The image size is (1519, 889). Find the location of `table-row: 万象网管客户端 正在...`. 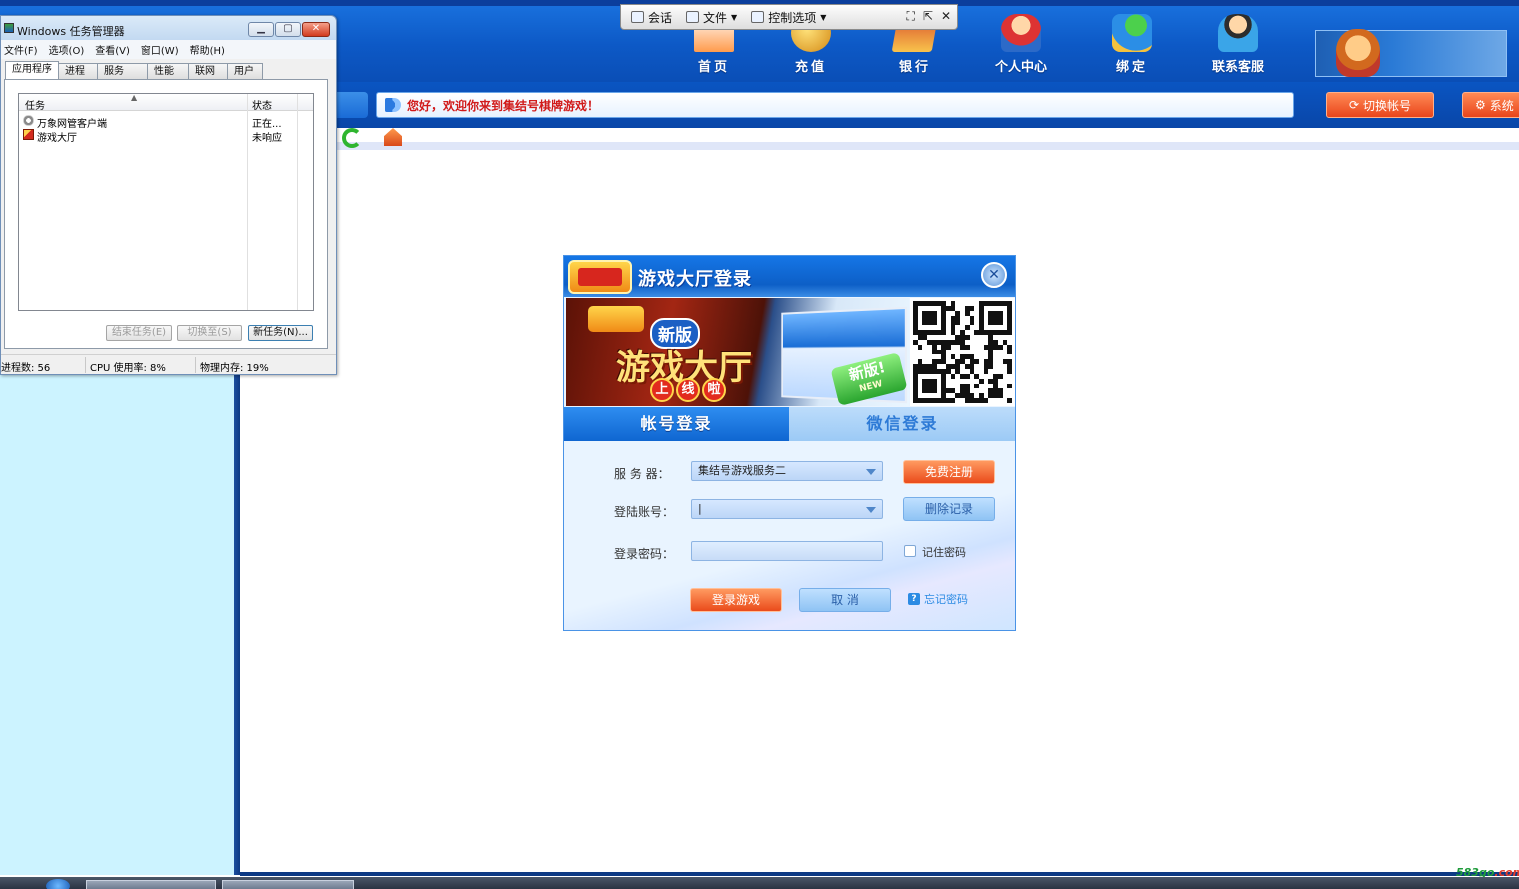

table-row: 万象网管客户端 正在... is located at coordinates (166, 122).